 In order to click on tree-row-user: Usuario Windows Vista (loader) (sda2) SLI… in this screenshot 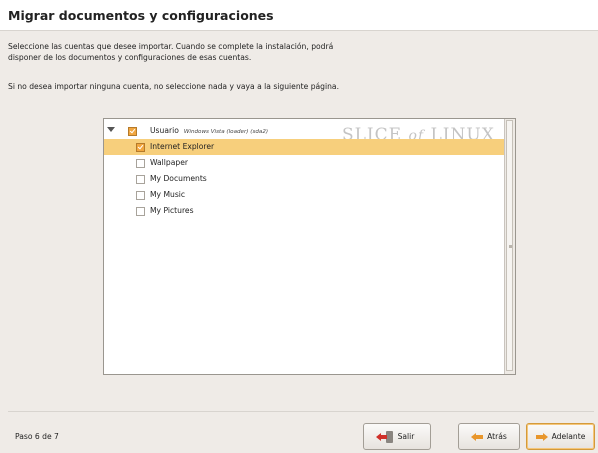, I will do `click(305, 134)`.